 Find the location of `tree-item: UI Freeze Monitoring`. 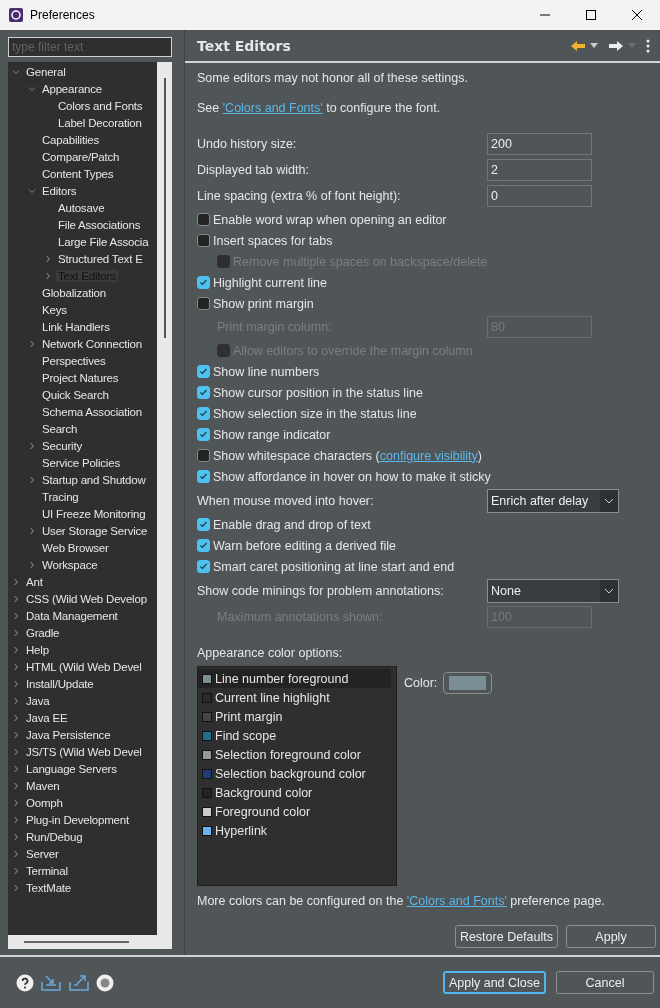

tree-item: UI Freeze Monitoring is located at coordinates (94, 513).